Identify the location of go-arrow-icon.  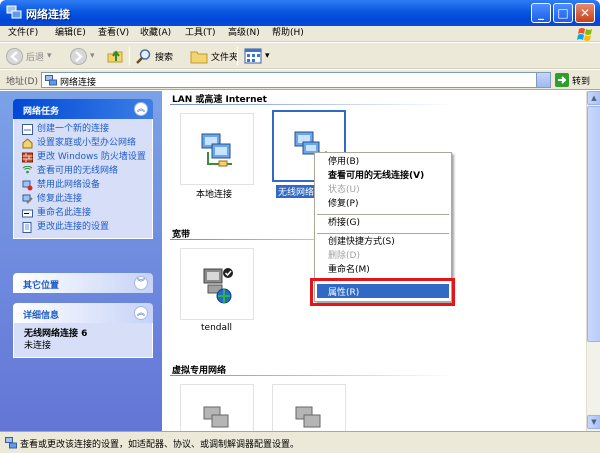
(562, 80).